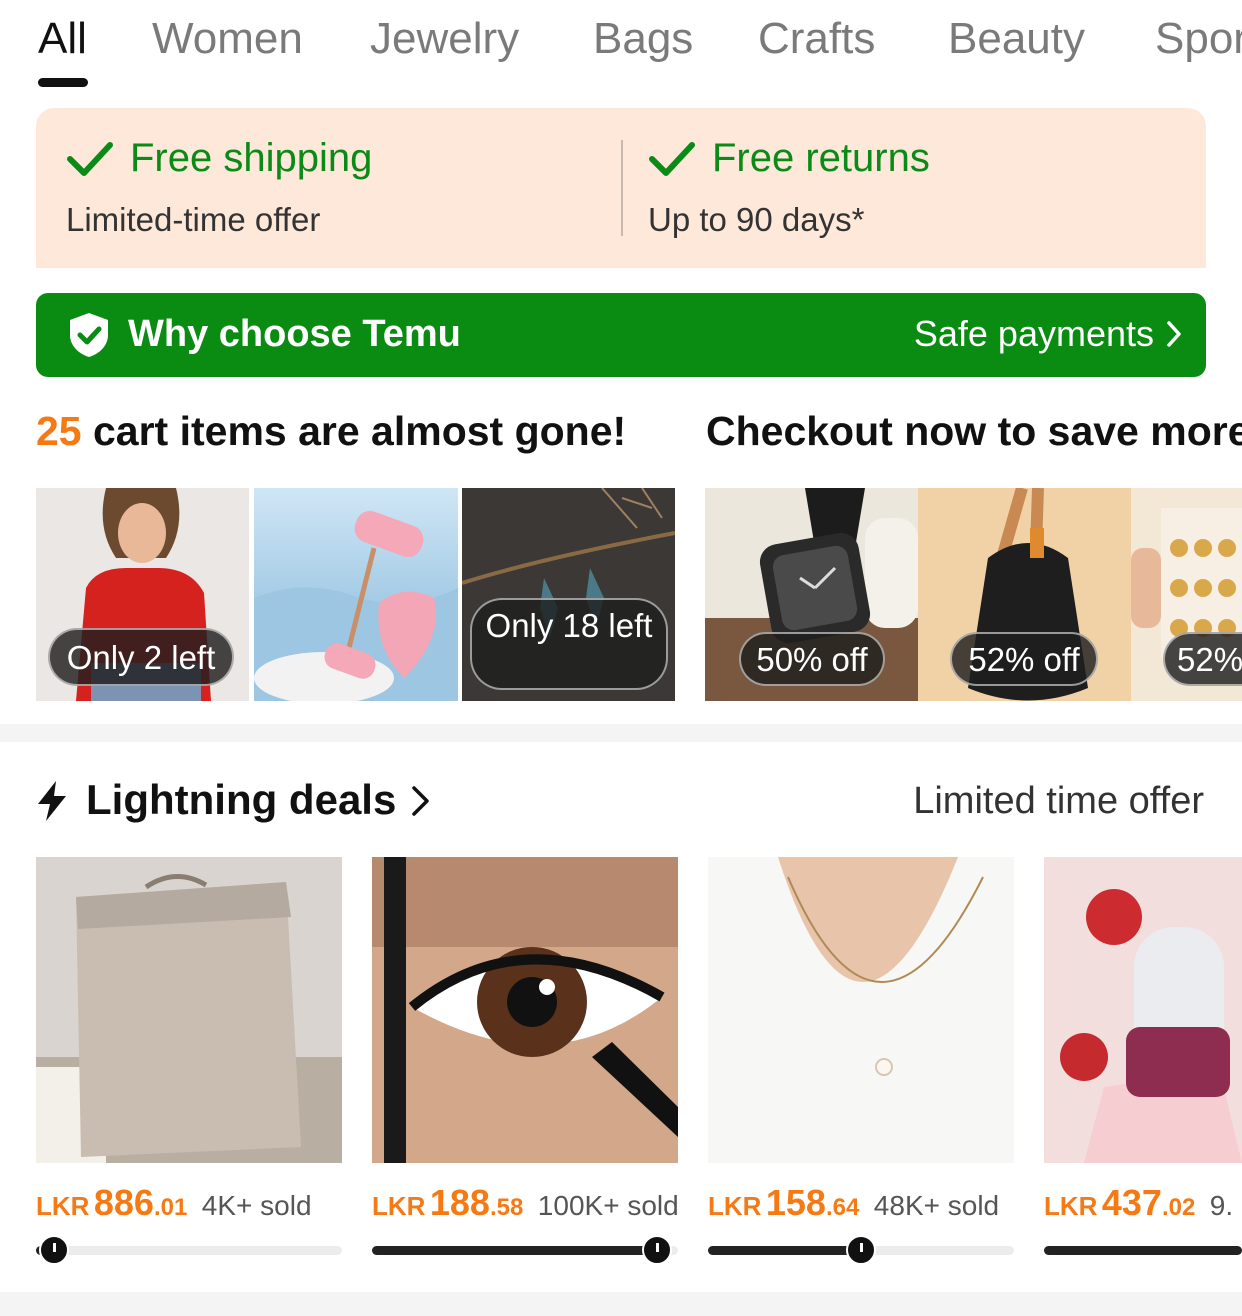 The height and width of the screenshot is (1316, 1242). I want to click on price-decimal: .64, so click(842, 1207).